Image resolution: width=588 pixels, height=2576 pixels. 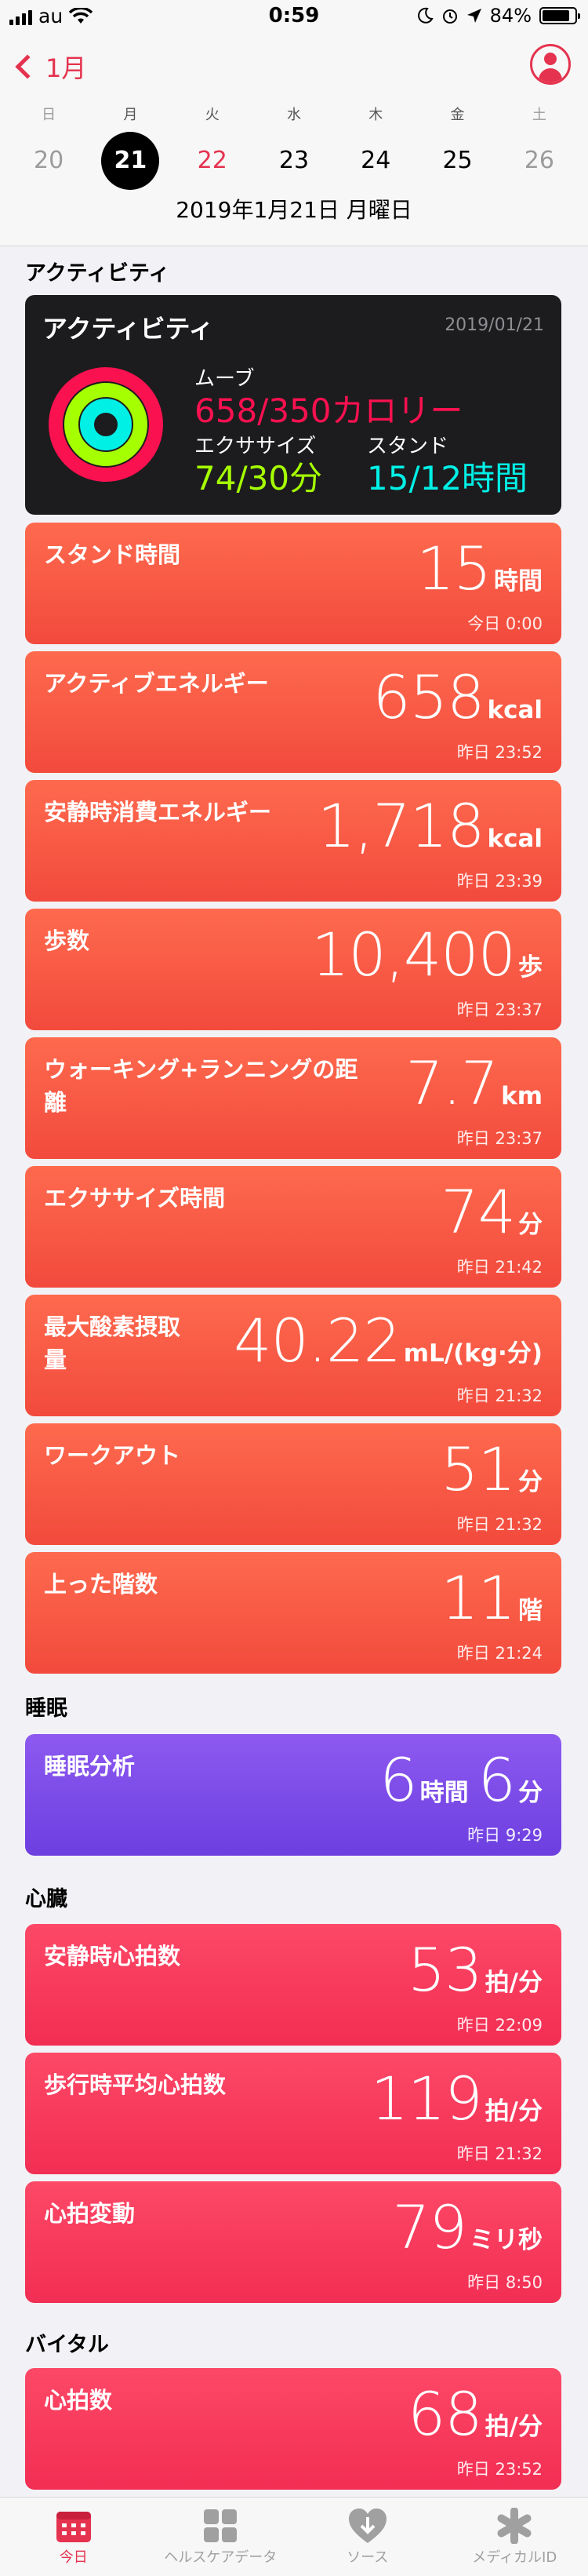 What do you see at coordinates (454, 568) in the screenshot?
I see `metric-value: 15` at bounding box center [454, 568].